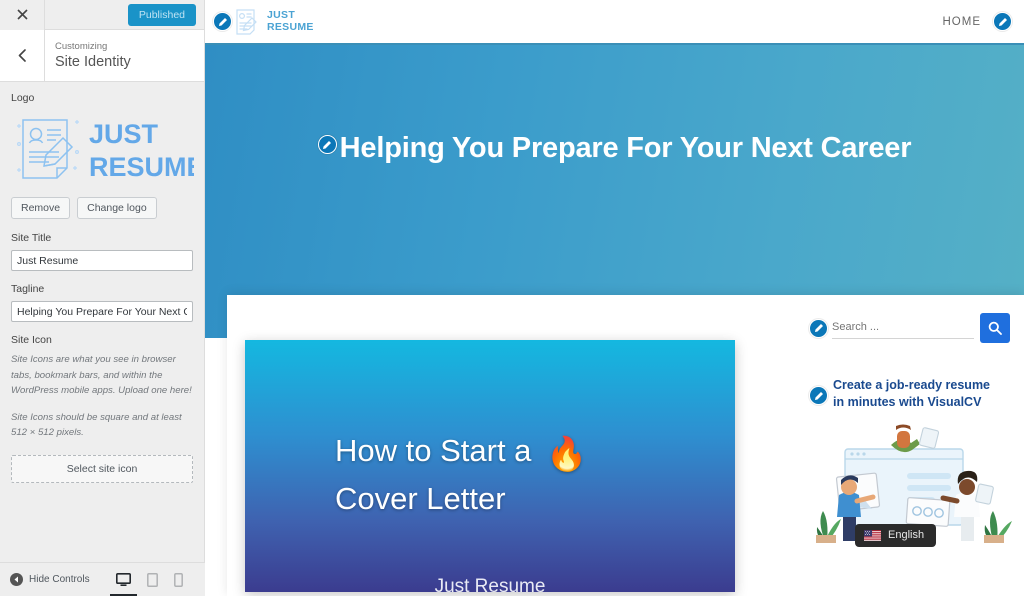 The width and height of the screenshot is (1024, 596). I want to click on fire-emoji-icon: 🔥, so click(567, 453).